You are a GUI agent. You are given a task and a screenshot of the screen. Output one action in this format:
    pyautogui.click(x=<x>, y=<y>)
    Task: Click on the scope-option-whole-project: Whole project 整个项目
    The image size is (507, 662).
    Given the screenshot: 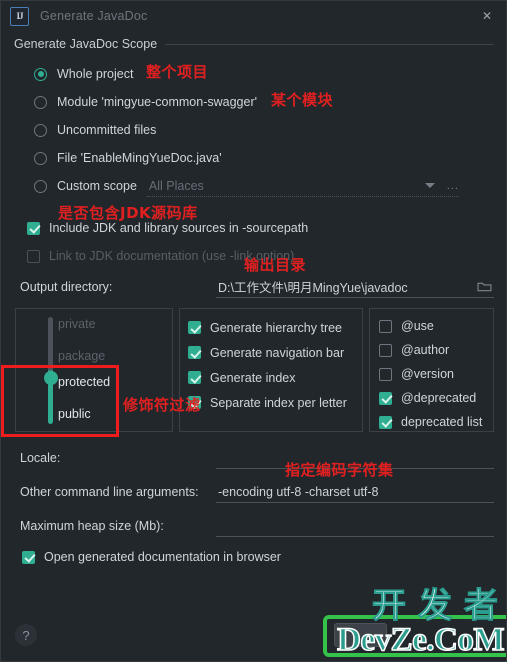 What is the action you would take?
    pyautogui.click(x=270, y=74)
    